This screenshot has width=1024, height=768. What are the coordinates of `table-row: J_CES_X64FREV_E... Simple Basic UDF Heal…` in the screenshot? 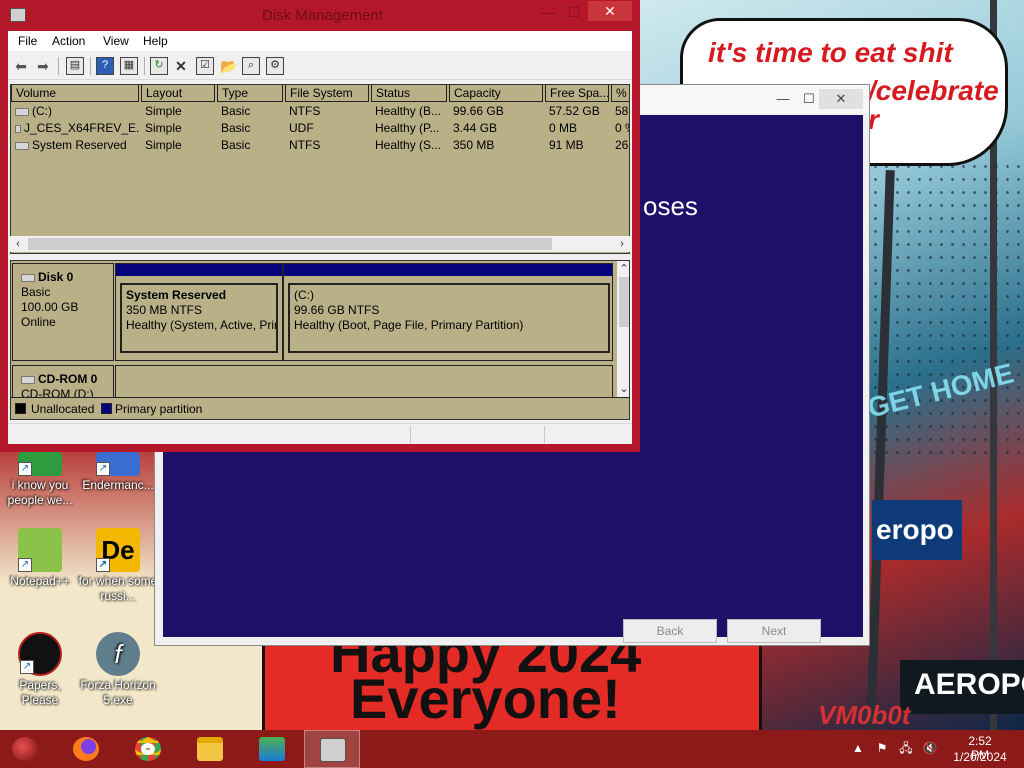 It's located at (320, 128).